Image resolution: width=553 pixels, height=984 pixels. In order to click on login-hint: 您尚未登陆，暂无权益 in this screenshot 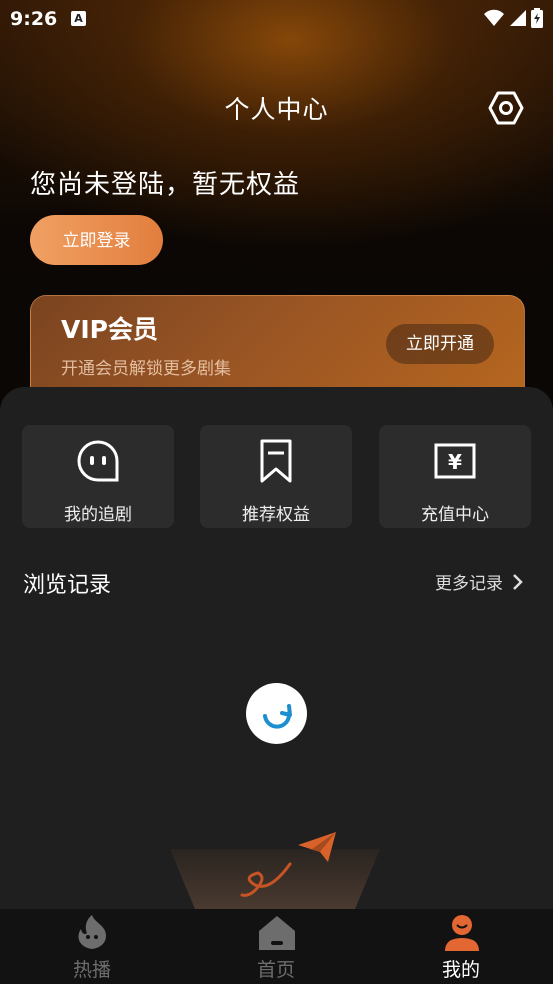, I will do `click(165, 185)`.